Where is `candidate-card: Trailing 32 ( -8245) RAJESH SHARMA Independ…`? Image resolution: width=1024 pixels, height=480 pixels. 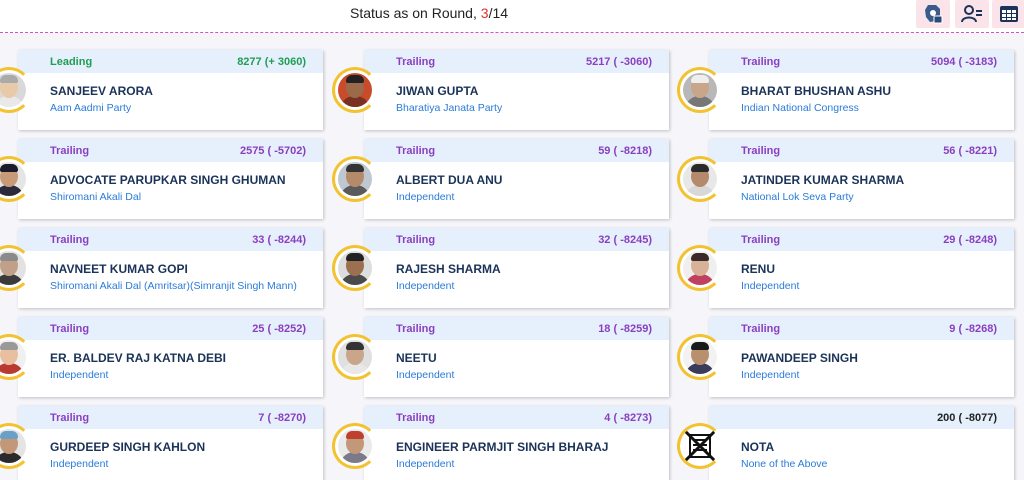 candidate-card: Trailing 32 ( -8245) RAJESH SHARMA Independ… is located at coordinates (516, 268).